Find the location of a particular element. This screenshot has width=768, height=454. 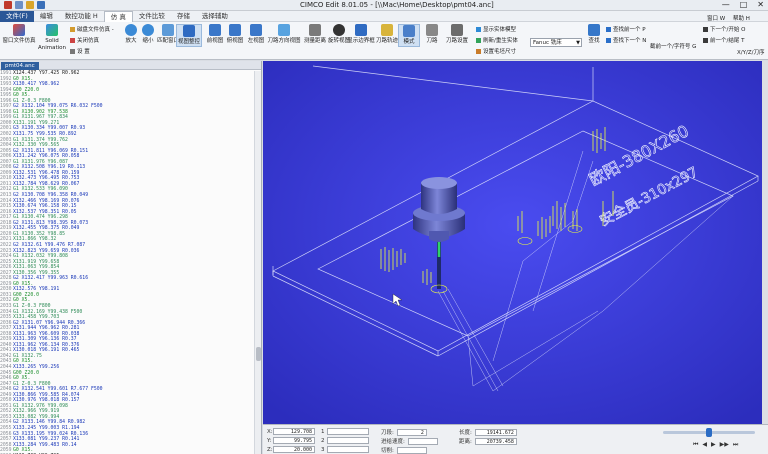

toolpath-view-button: 刀路方向视图 is located at coordinates (284, 34).